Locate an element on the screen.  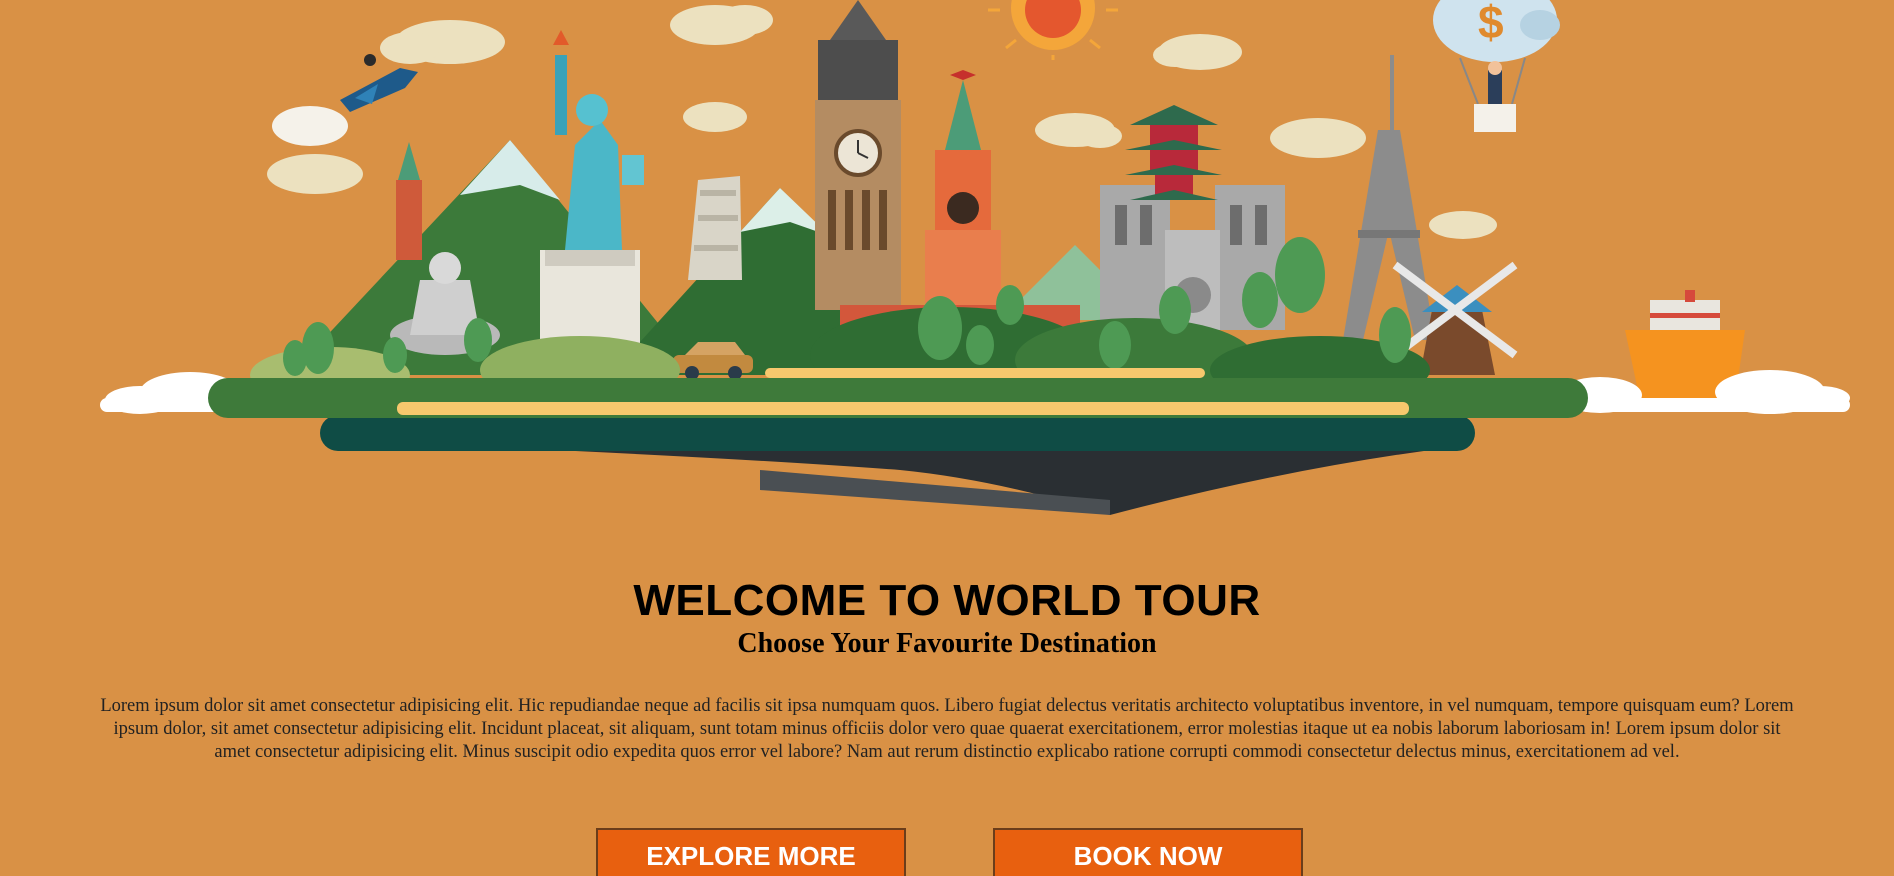
bell-tower-icon is located at coordinates (409, 201).